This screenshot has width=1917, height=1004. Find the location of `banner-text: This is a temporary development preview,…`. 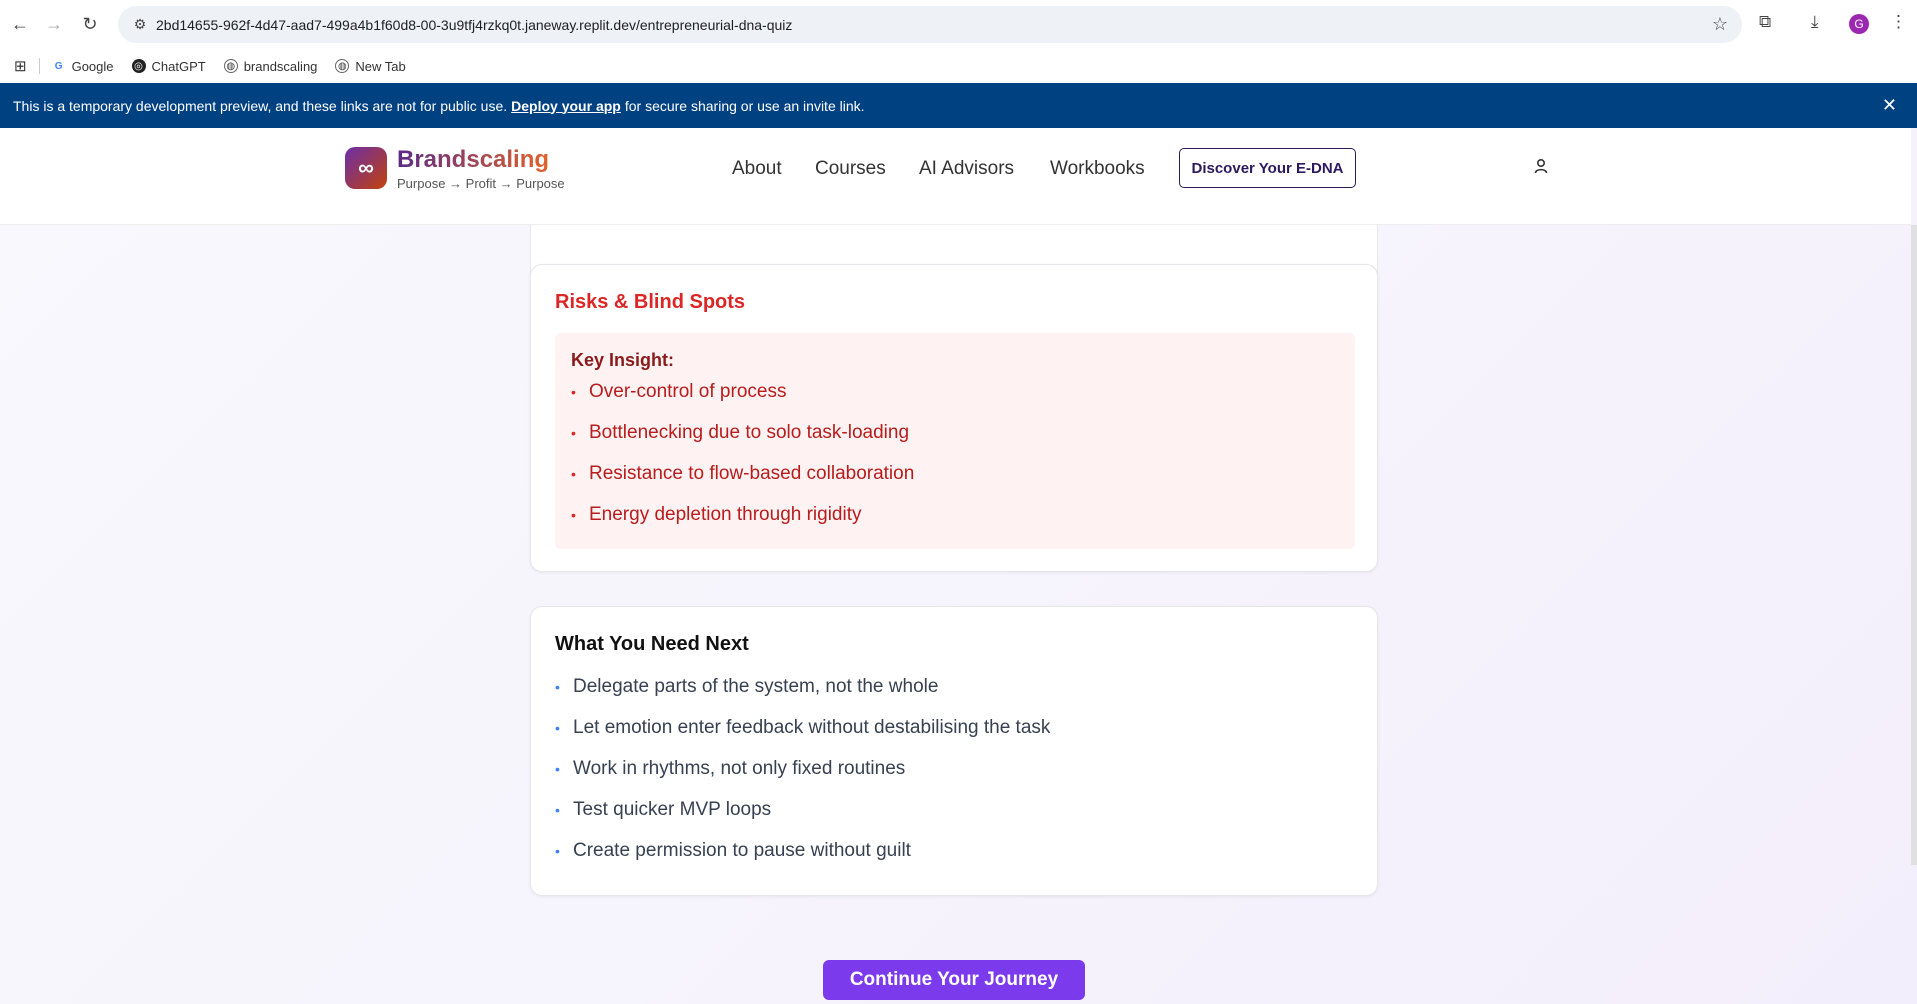

banner-text: This is a temporary development preview,… is located at coordinates (260, 105).